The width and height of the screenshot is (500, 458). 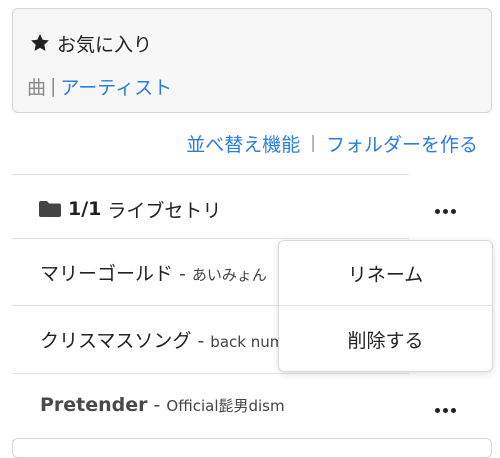 What do you see at coordinates (385, 273) in the screenshot?
I see `rename-menu-item: リネーム` at bounding box center [385, 273].